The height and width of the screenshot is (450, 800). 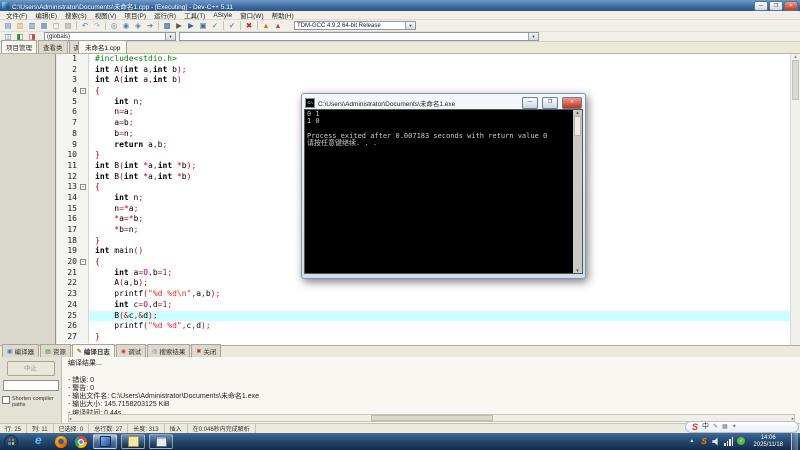 What do you see at coordinates (135, 15) in the screenshot?
I see `menu-item-5: 项目(P)` at bounding box center [135, 15].